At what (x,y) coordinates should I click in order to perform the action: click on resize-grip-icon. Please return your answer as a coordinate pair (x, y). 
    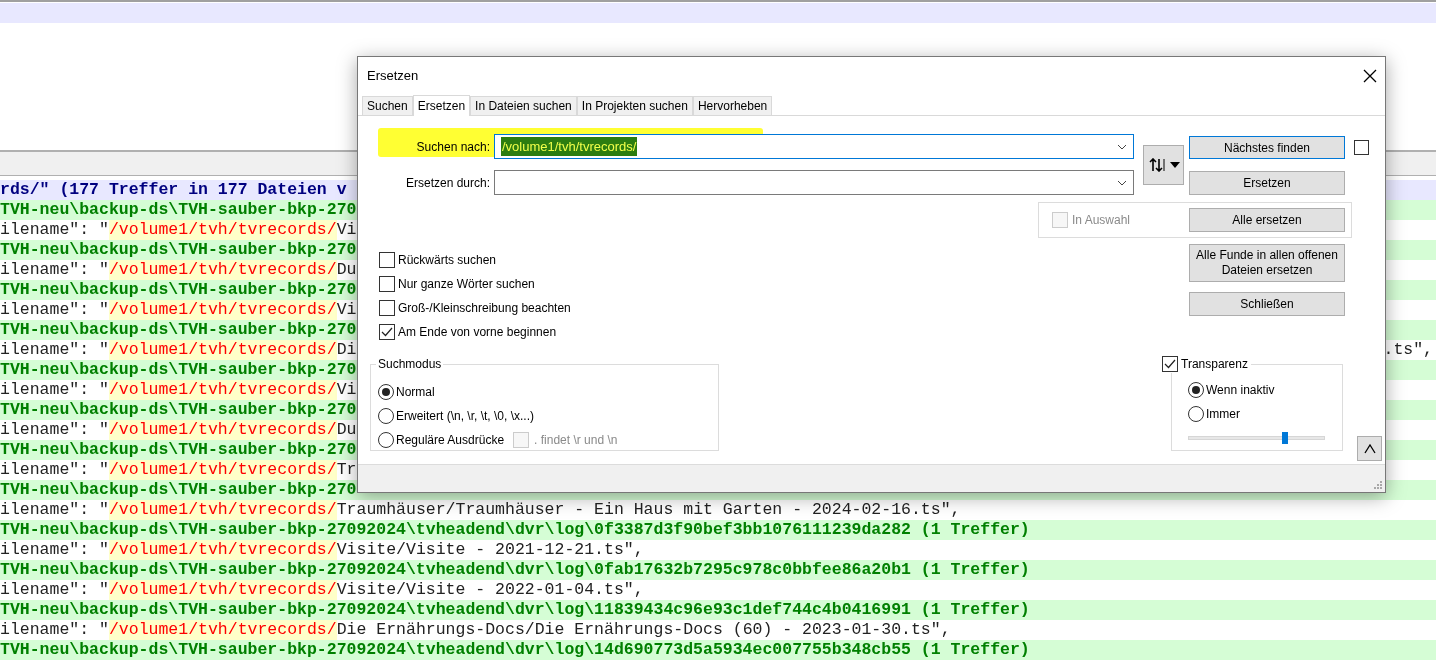
    Looking at the image, I should click on (1378, 485).